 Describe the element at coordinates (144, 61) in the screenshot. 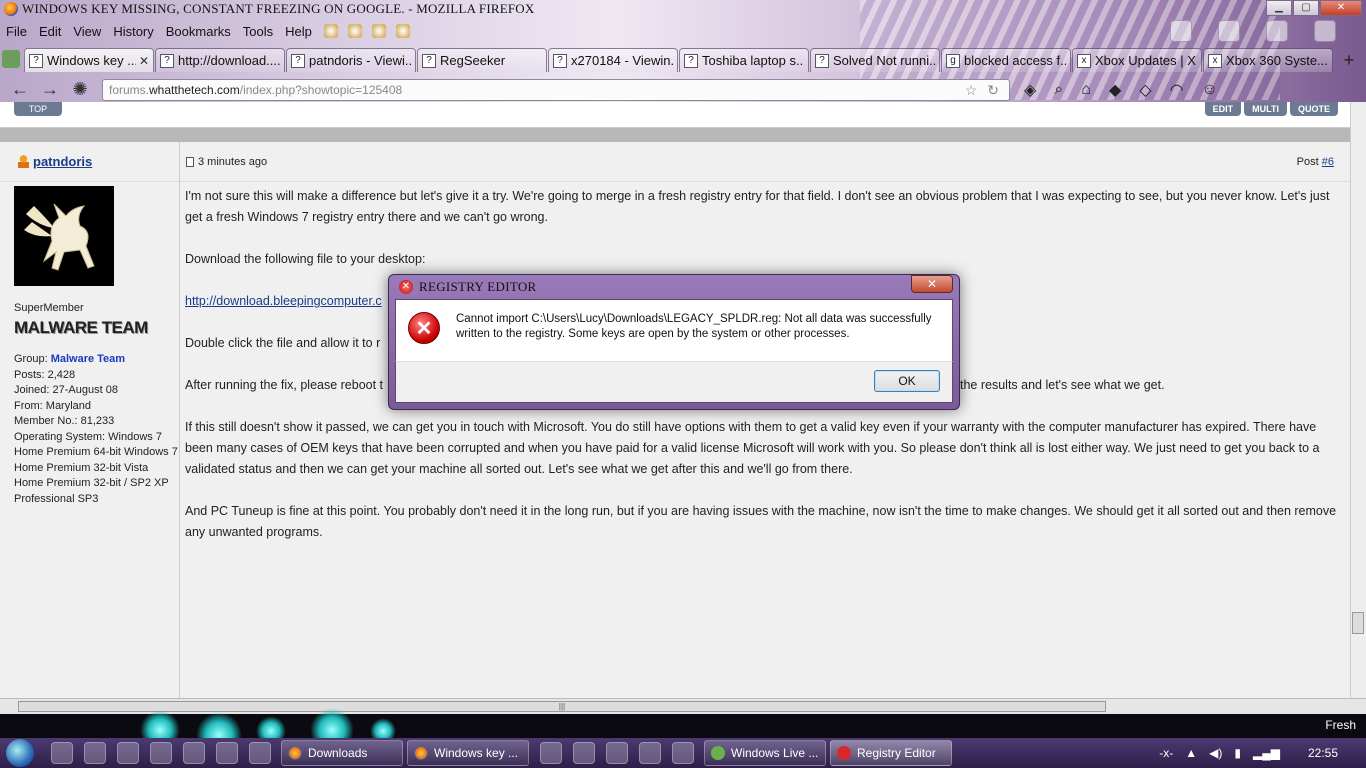

I see `tab-close-icon: ✕` at that location.